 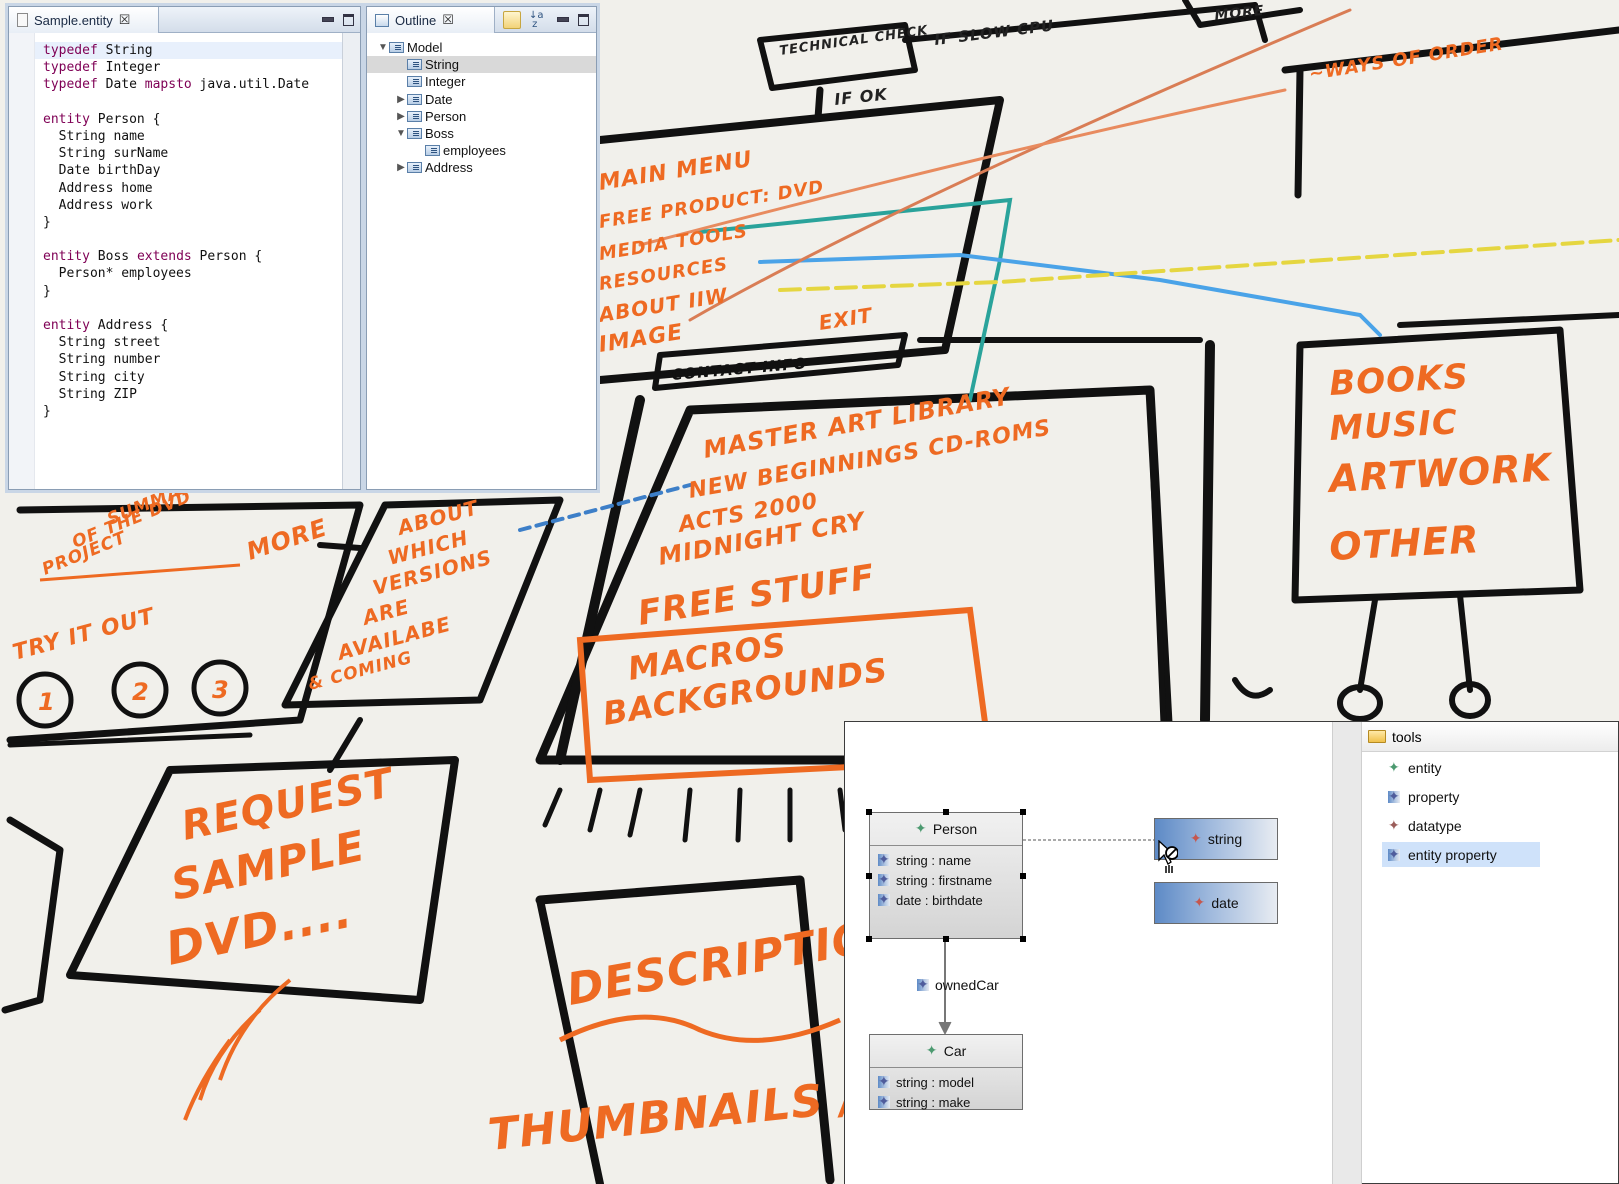 What do you see at coordinates (102, 343) in the screenshot?
I see `code-token: String street` at bounding box center [102, 343].